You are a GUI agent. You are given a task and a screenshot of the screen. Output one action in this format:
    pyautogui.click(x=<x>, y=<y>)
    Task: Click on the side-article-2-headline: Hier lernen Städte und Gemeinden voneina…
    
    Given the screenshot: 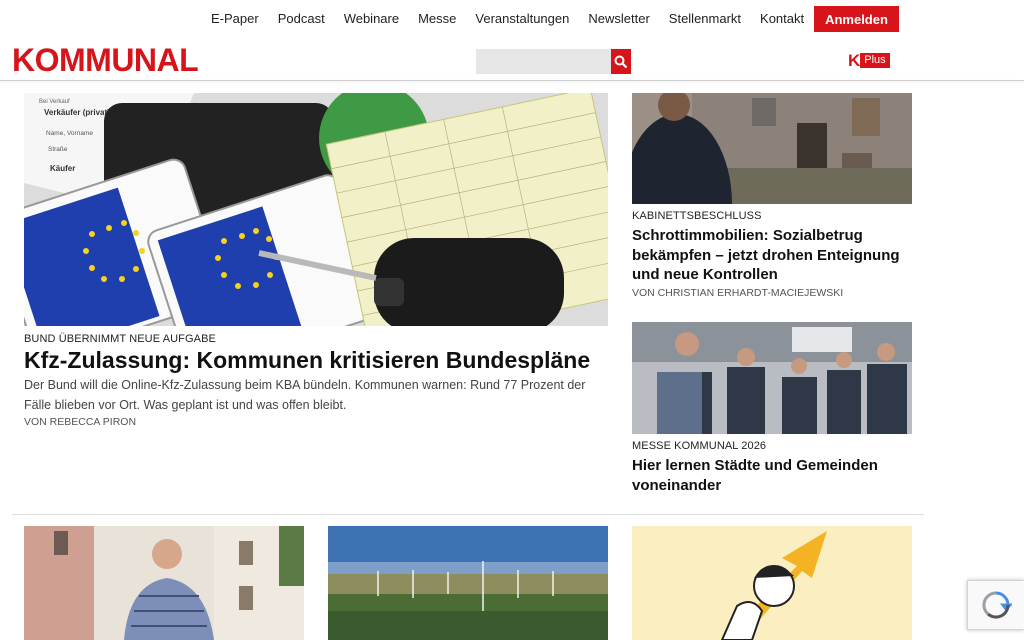 What is the action you would take?
    pyautogui.click(x=772, y=475)
    